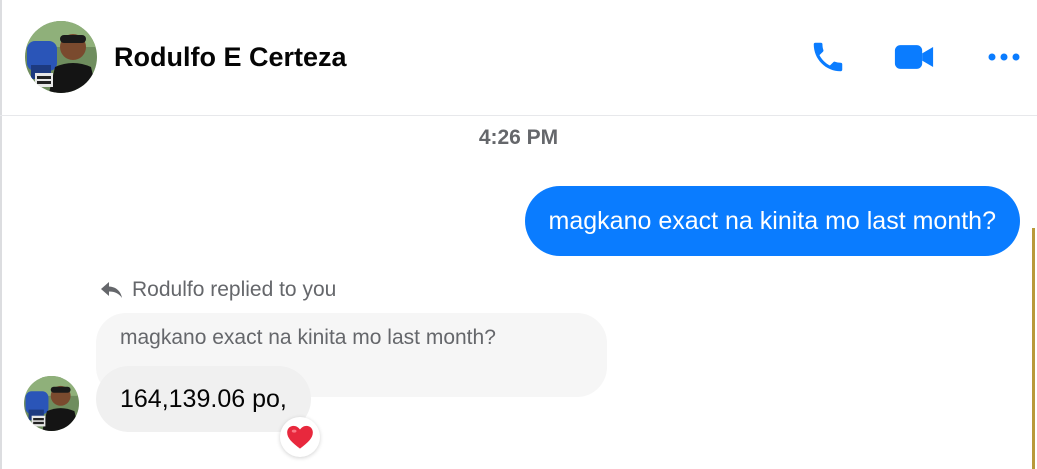 The image size is (1037, 469). Describe the element at coordinates (518, 137) in the screenshot. I see `message-timestamp: 4:26 PM` at that location.